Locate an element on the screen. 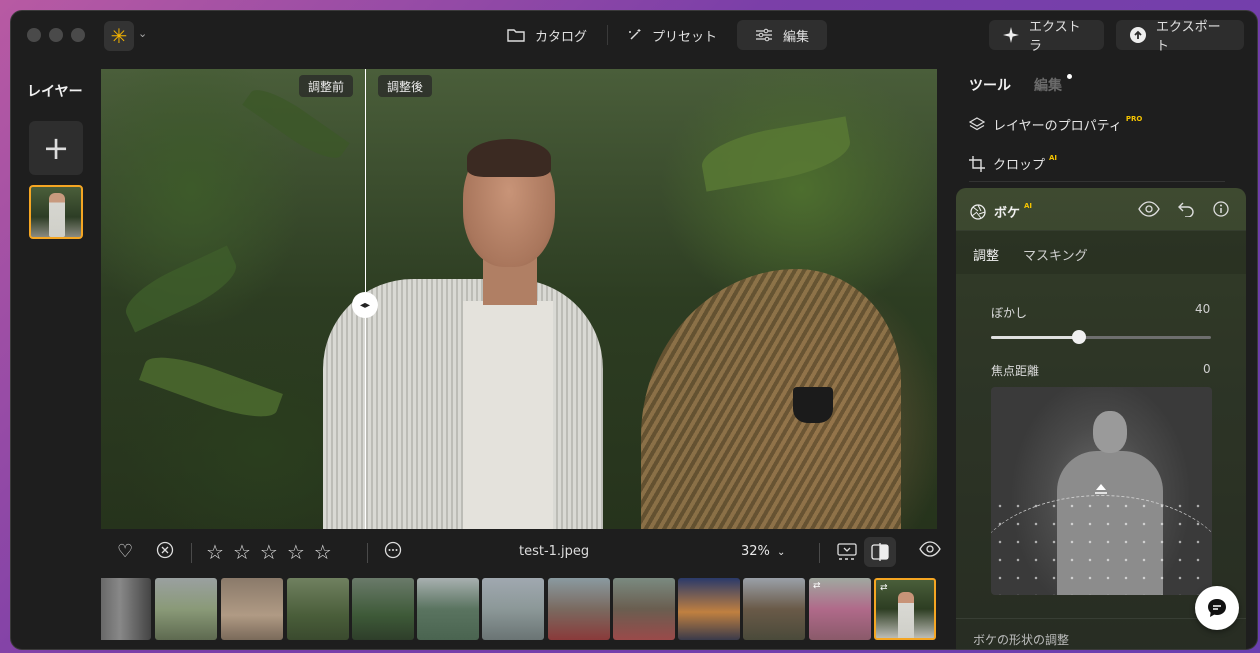  focus-distance-label: 焦点距離 is located at coordinates (1015, 371).